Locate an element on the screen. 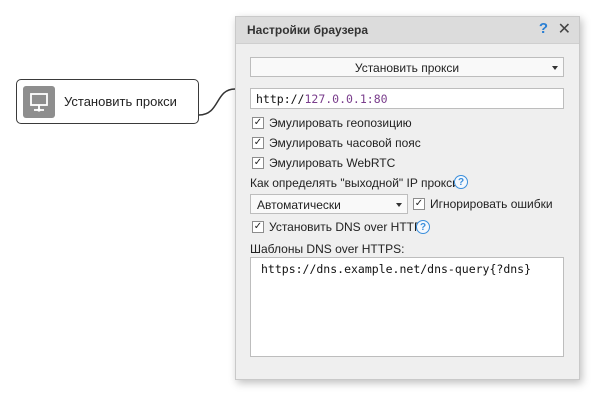  ip-detect-help-icon: ? is located at coordinates (461, 182).